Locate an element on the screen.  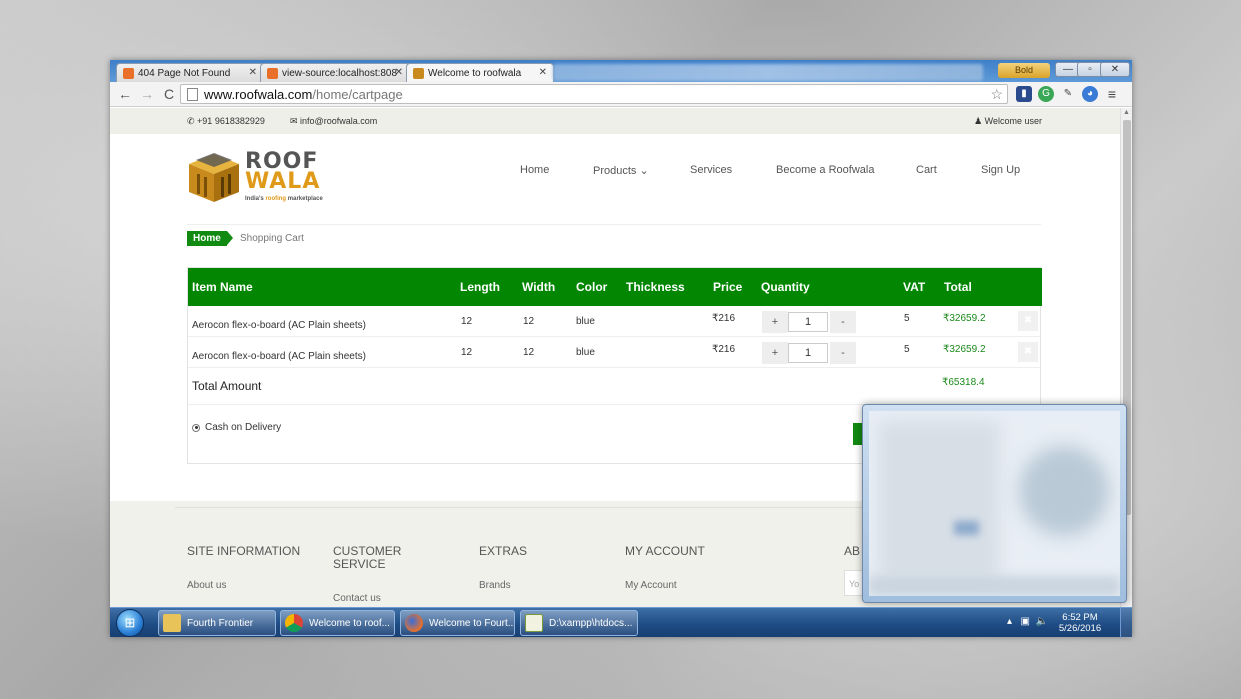
header-quantity: Quantity is located at coordinates (785, 287).